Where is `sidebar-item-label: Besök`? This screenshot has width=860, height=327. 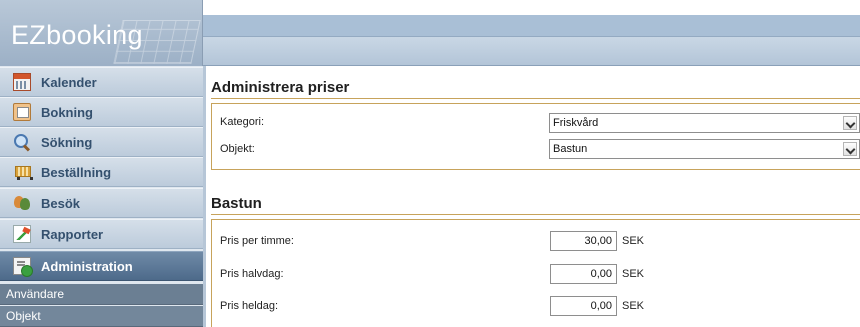
sidebar-item-label: Besök is located at coordinates (61, 203).